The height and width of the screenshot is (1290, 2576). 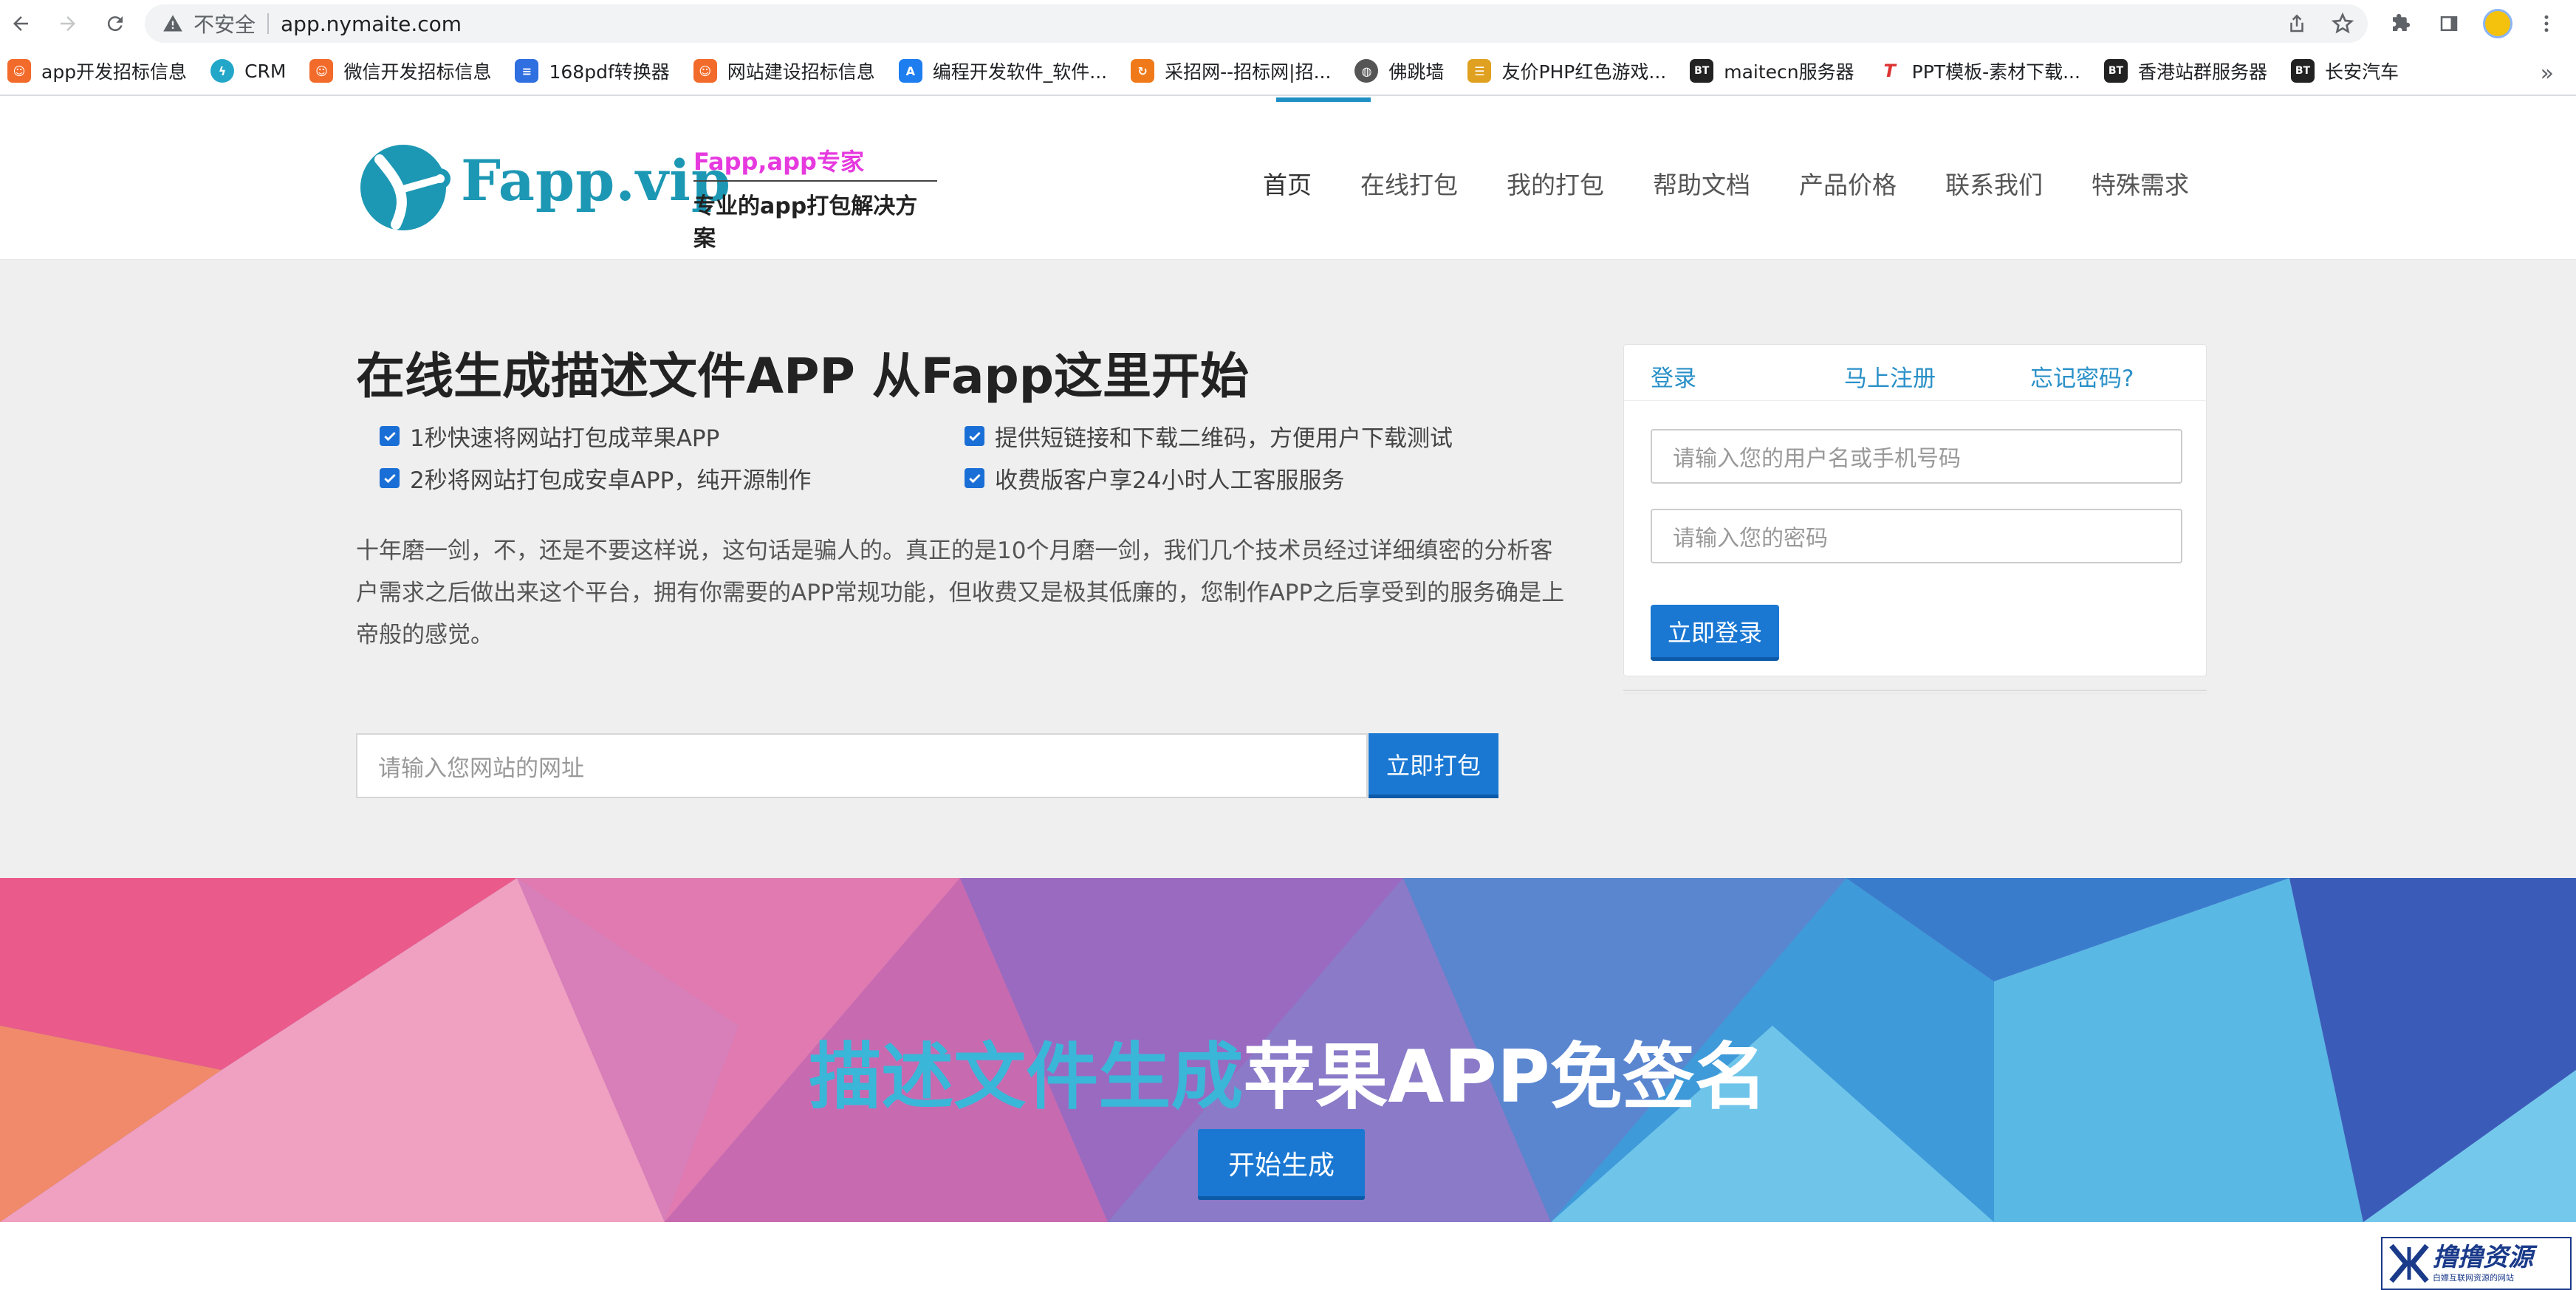 I want to click on banner-title-rest: 苹果APP免签名, so click(x=1505, y=1077).